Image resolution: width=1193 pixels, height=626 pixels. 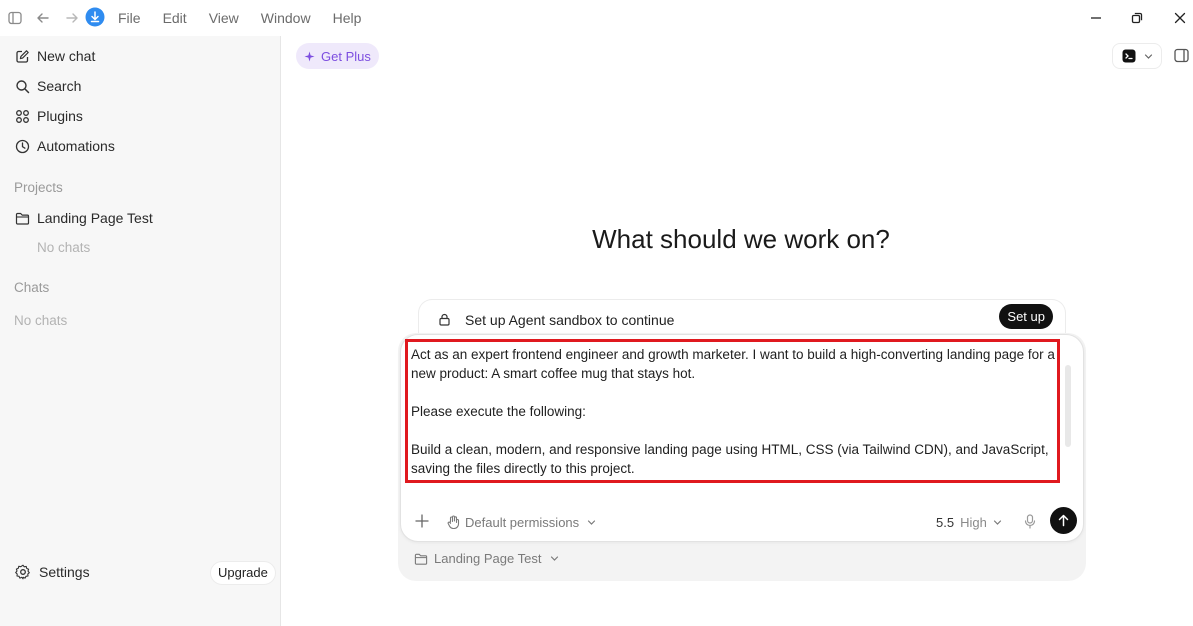 I want to click on lock-icon, so click(x=444, y=320).